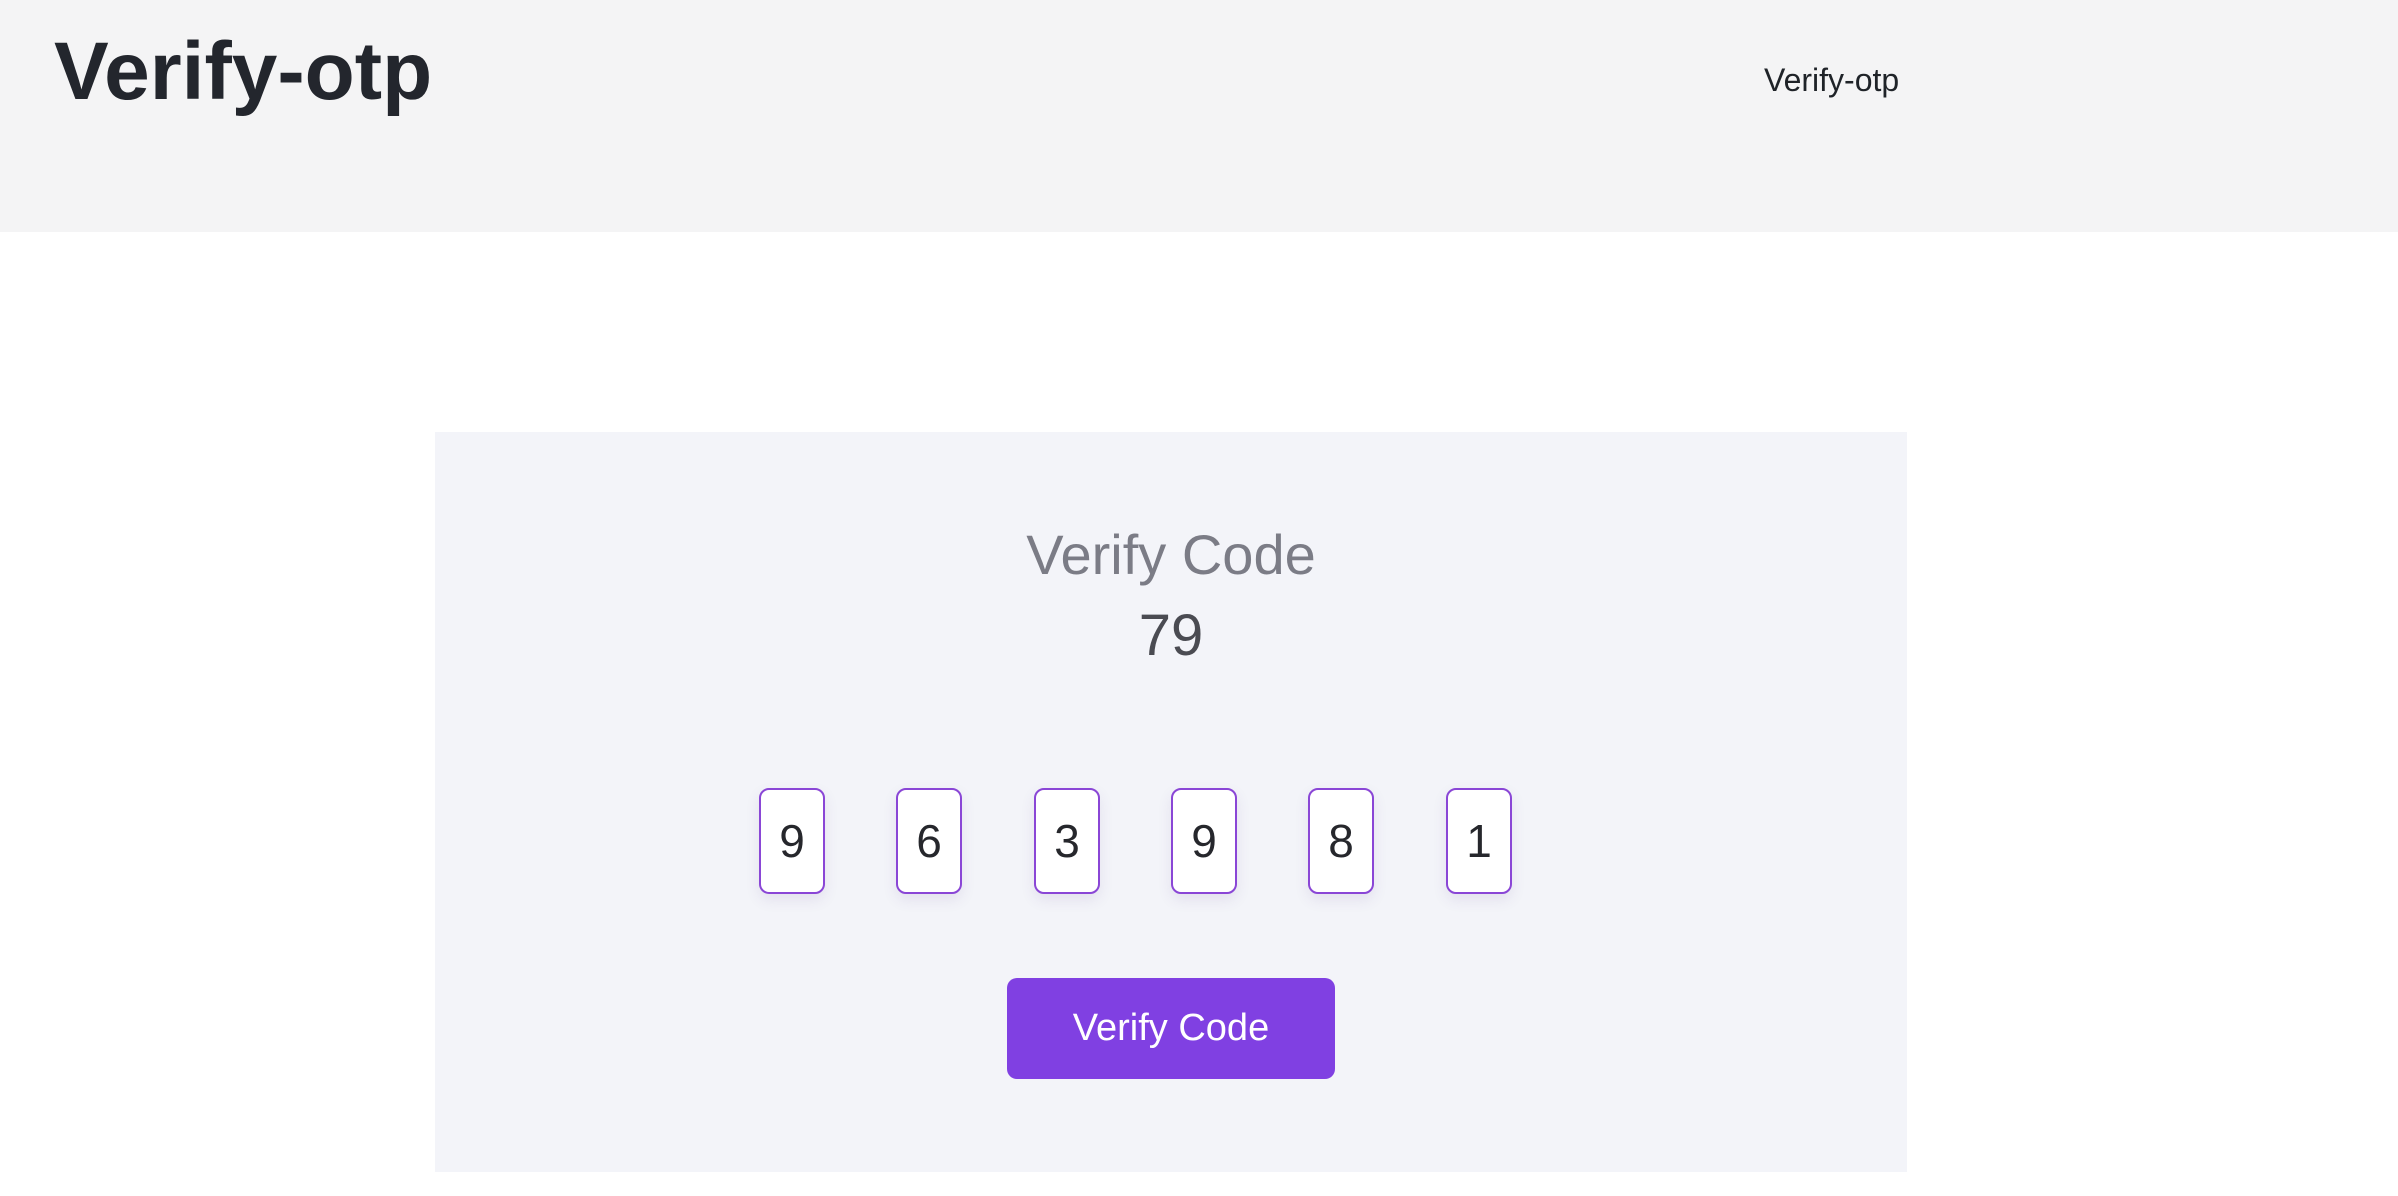  What do you see at coordinates (1171, 1028) in the screenshot?
I see `verify-code-button: Verify Code` at bounding box center [1171, 1028].